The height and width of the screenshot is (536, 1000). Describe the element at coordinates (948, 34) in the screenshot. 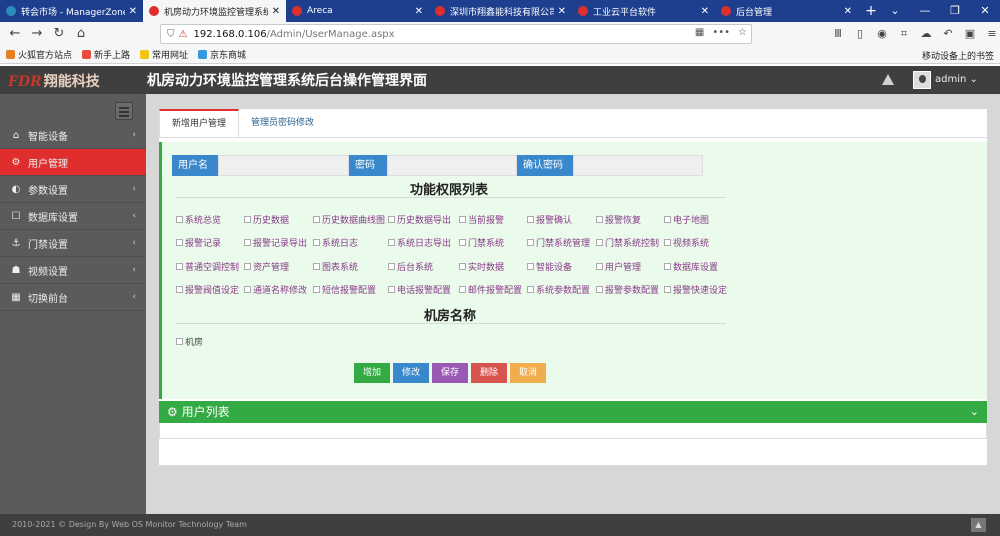

I see `undo-icon: ↶` at that location.